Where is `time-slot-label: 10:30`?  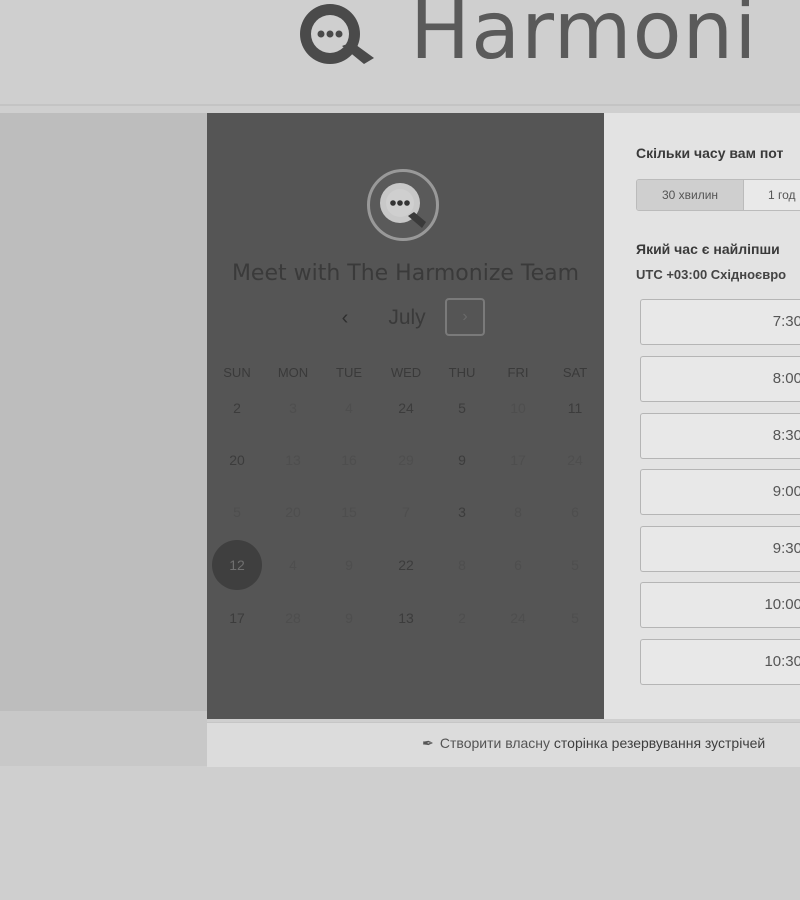
time-slot-label: 10:30 is located at coordinates (782, 661).